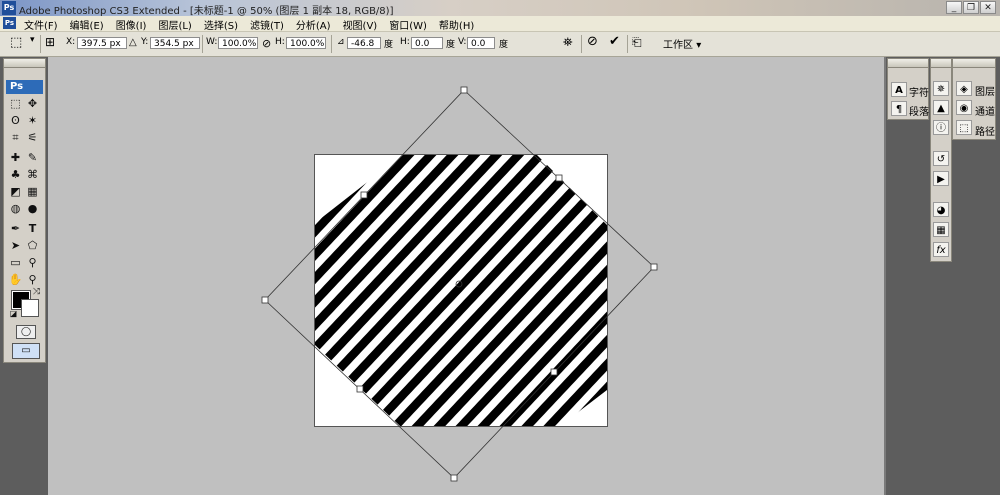  Describe the element at coordinates (899, 108) in the screenshot. I see `paragraph-icon: ¶` at that location.